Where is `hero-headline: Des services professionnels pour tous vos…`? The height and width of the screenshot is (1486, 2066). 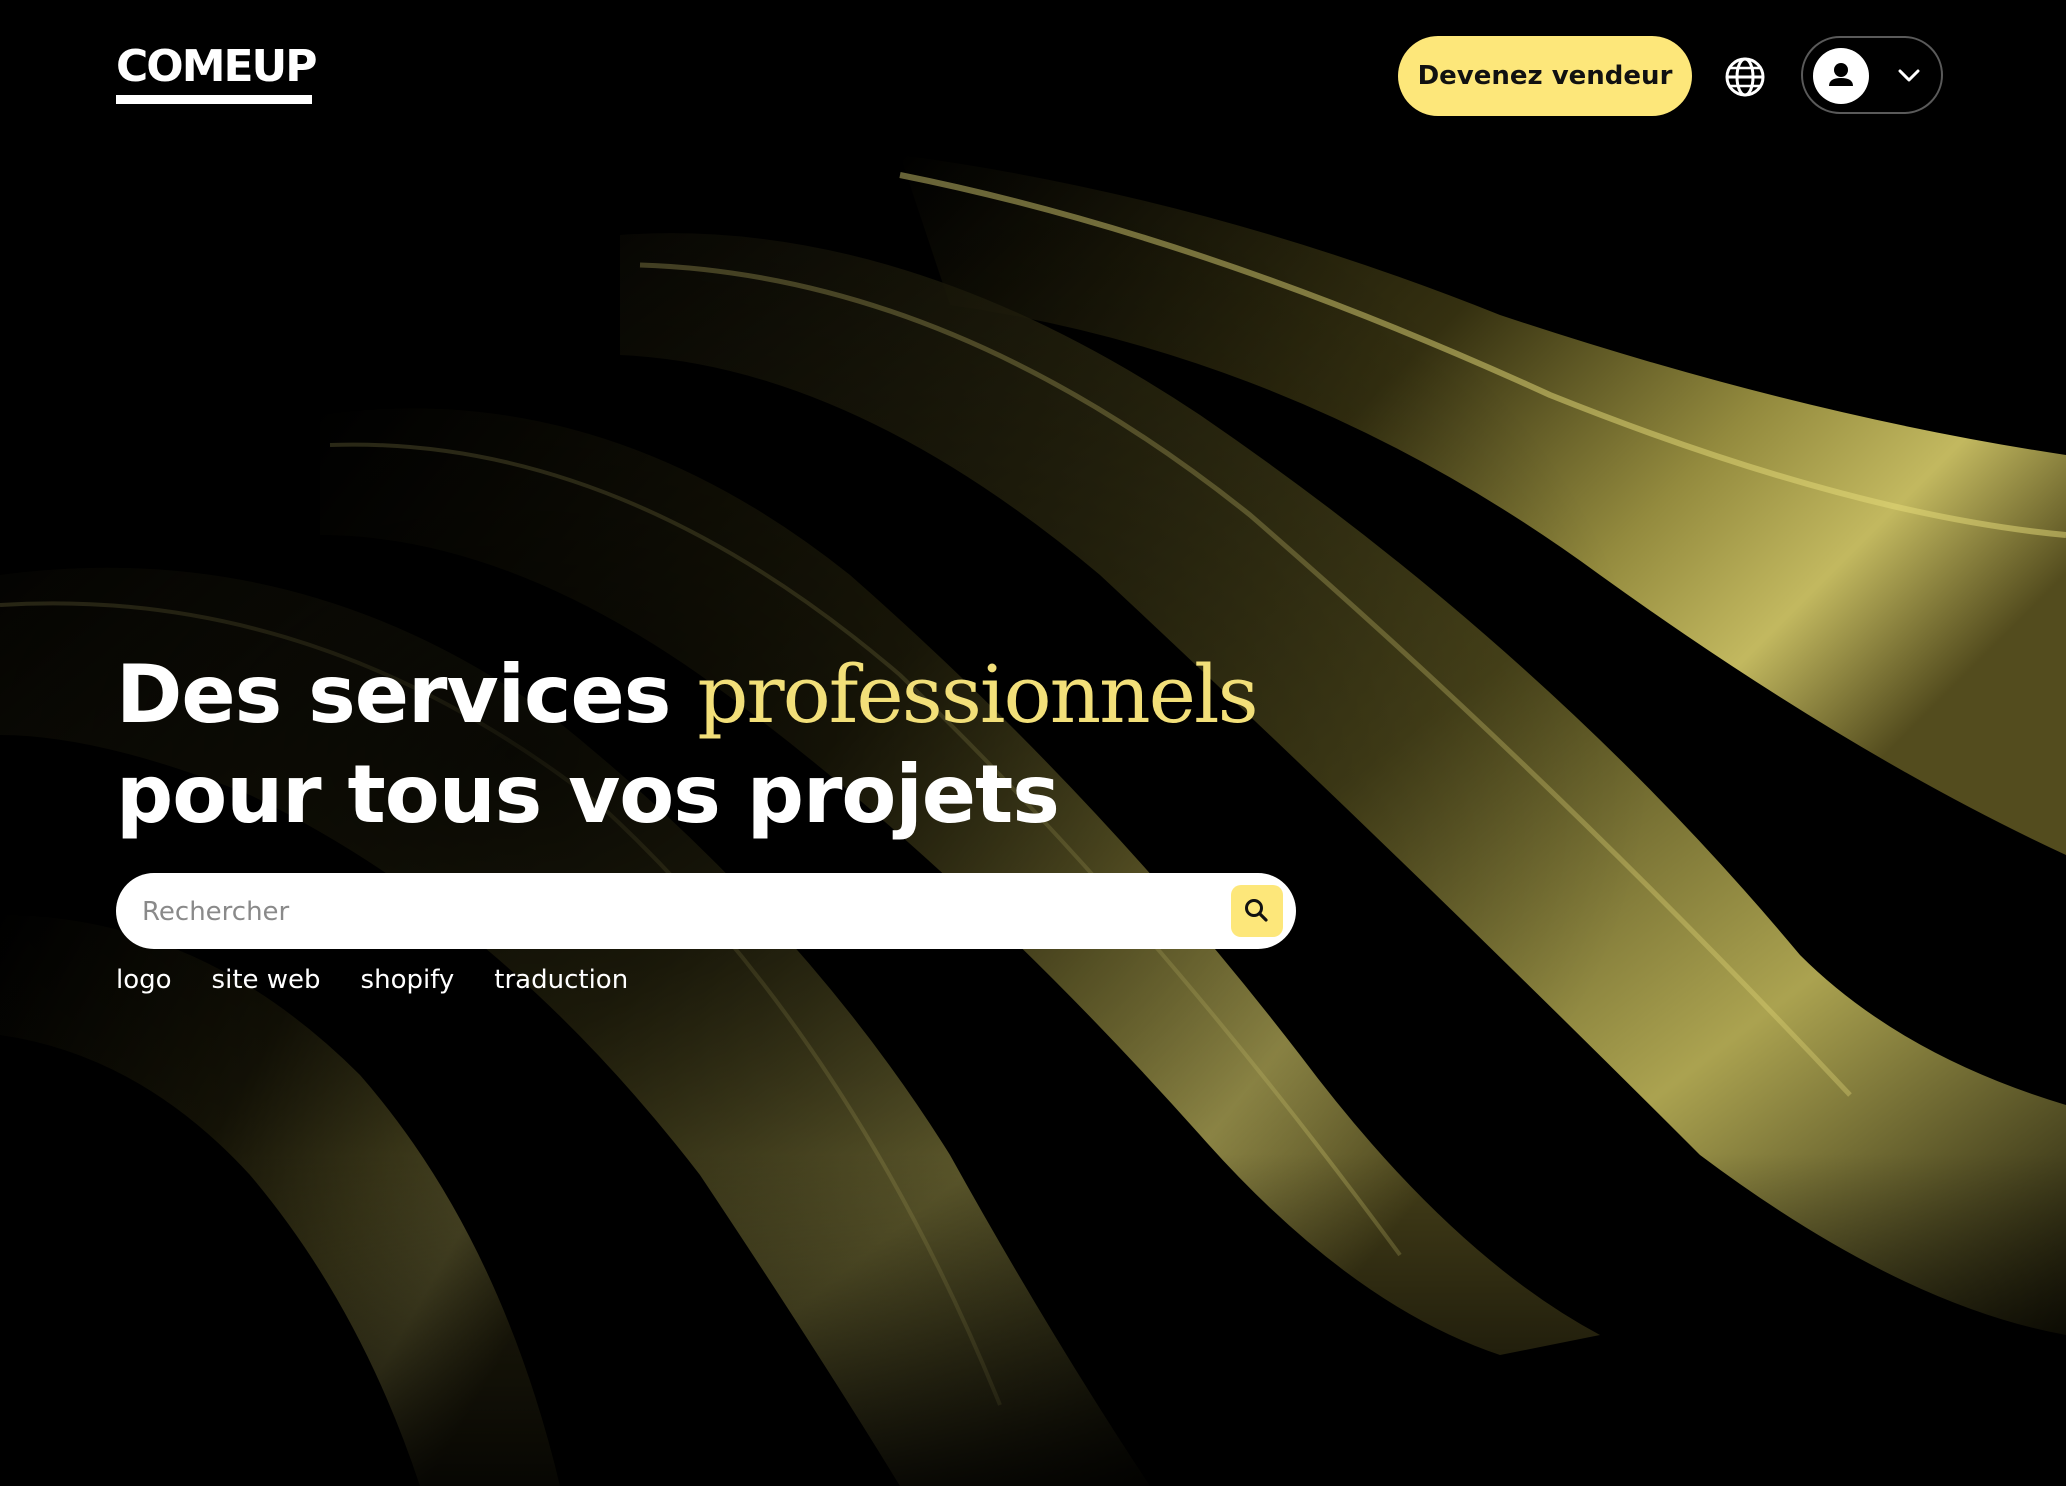
hero-headline: Des services professionnels pour tous vos… is located at coordinates (687, 745).